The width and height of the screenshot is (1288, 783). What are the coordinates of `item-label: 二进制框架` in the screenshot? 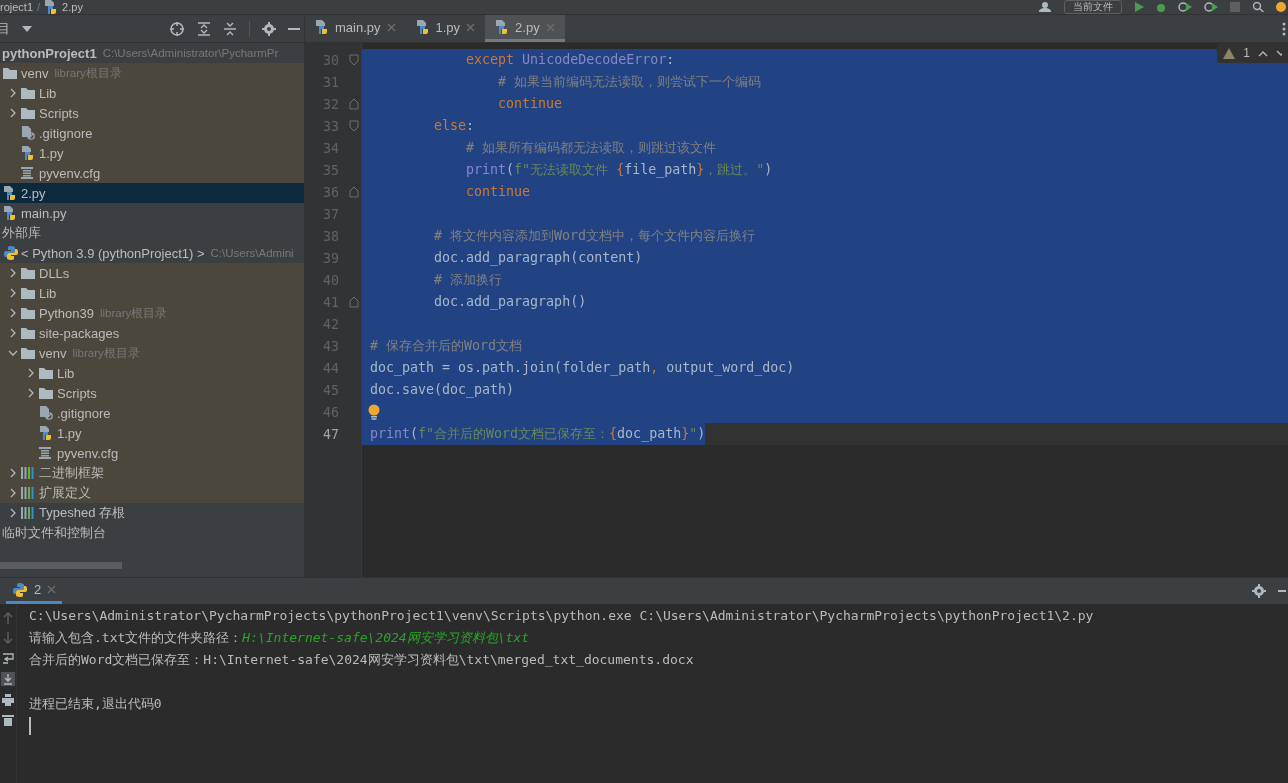 It's located at (71, 473).